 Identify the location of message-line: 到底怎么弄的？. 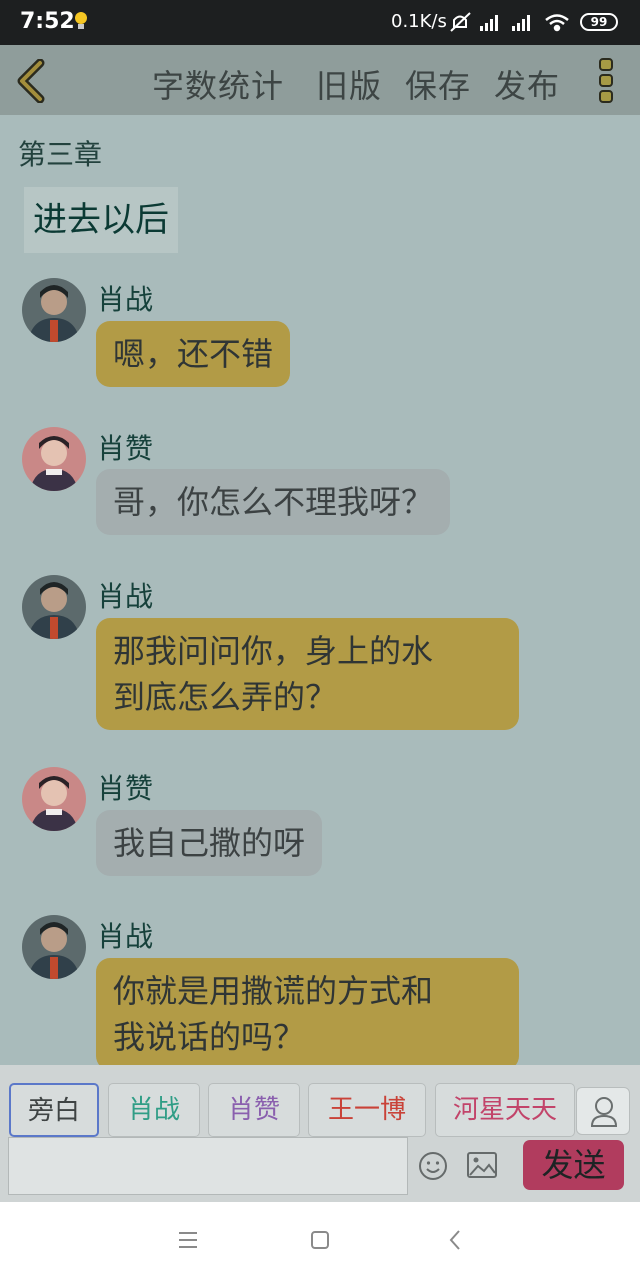
(225, 697).